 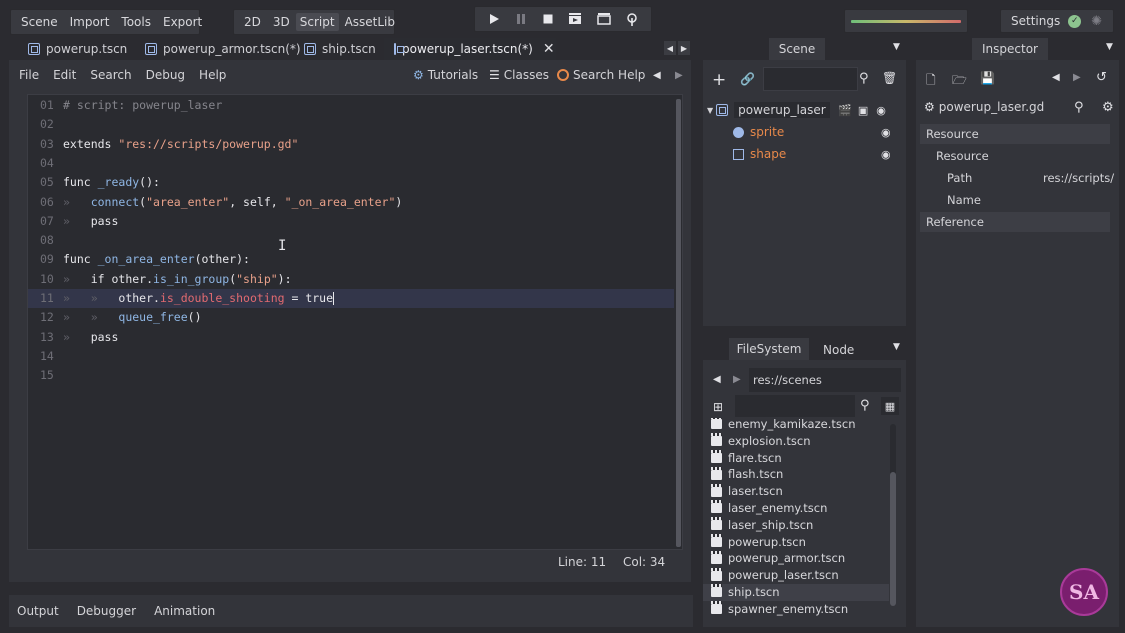 I want to click on script-menu-edit: Edit, so click(x=64, y=75).